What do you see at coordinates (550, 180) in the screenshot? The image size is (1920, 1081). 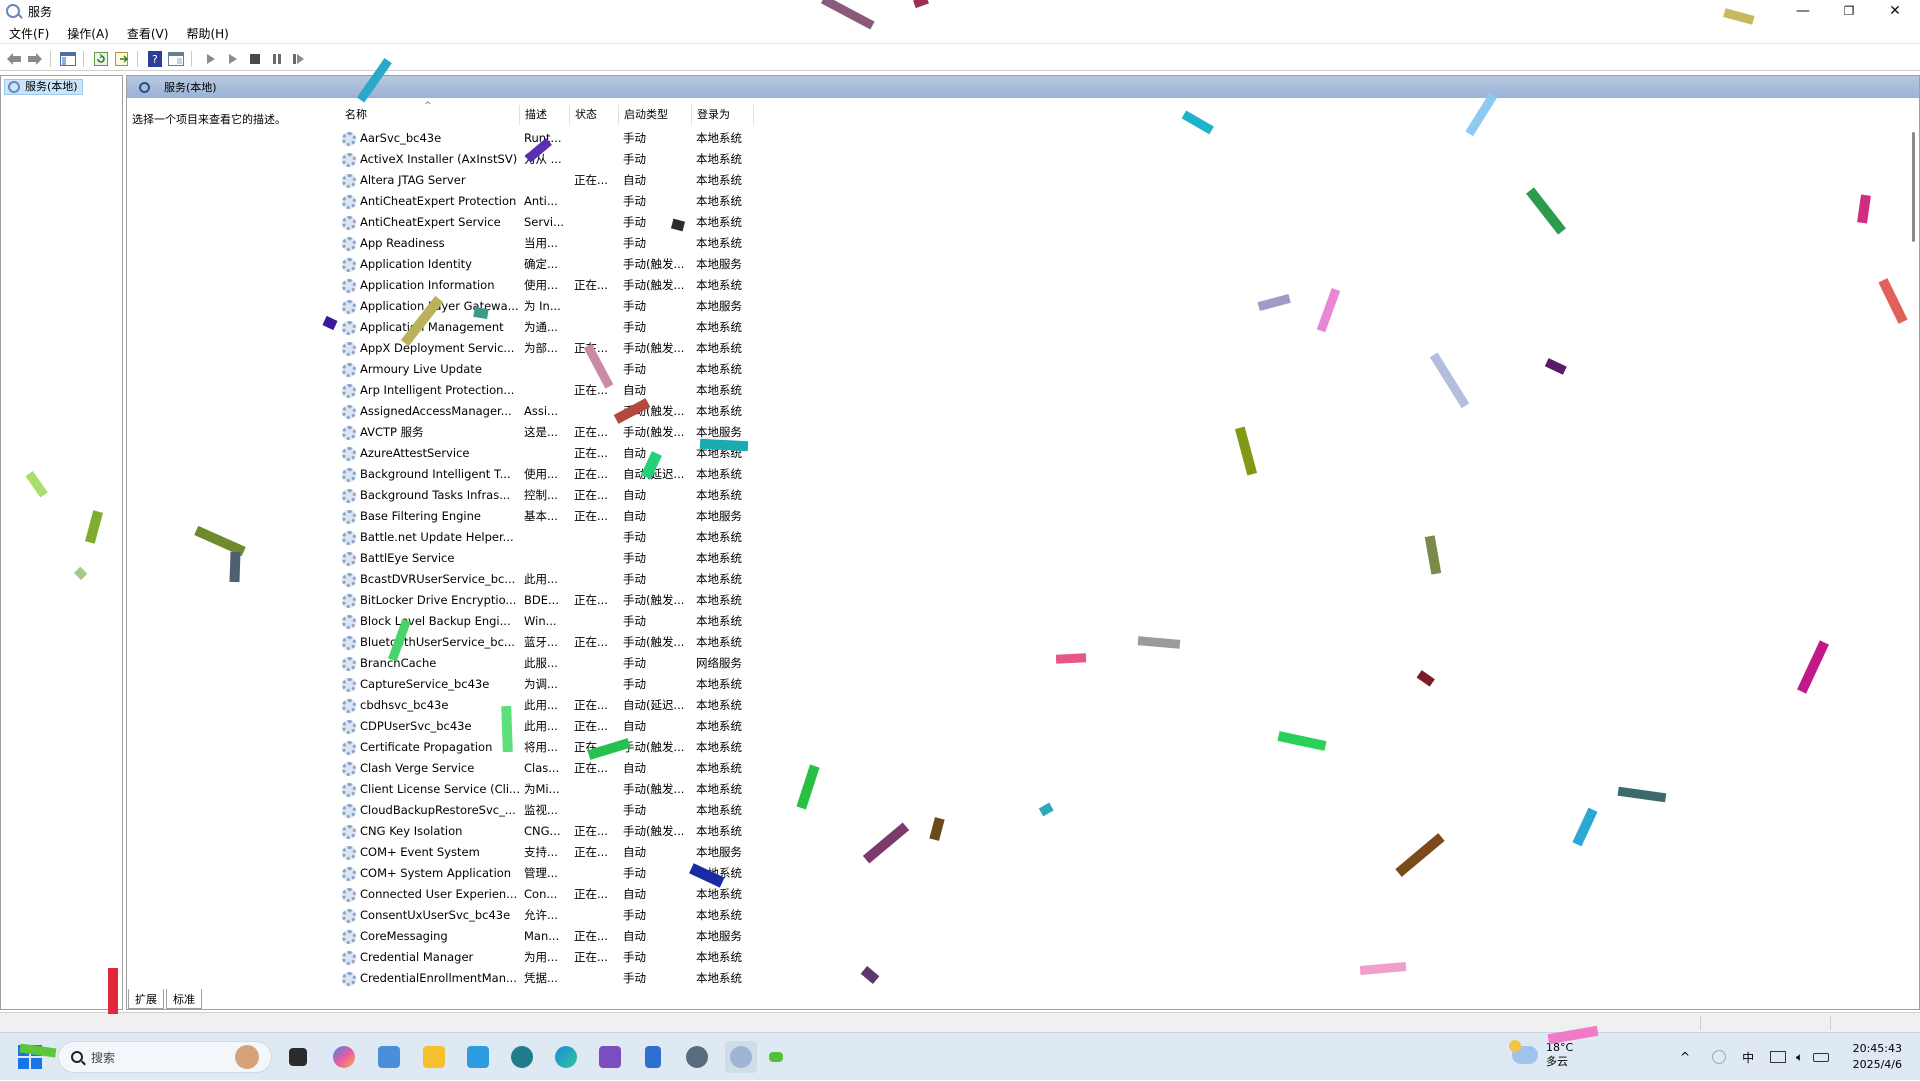 I see `service-row: Altera JTAG Server 正在... 自动 本地系统` at bounding box center [550, 180].